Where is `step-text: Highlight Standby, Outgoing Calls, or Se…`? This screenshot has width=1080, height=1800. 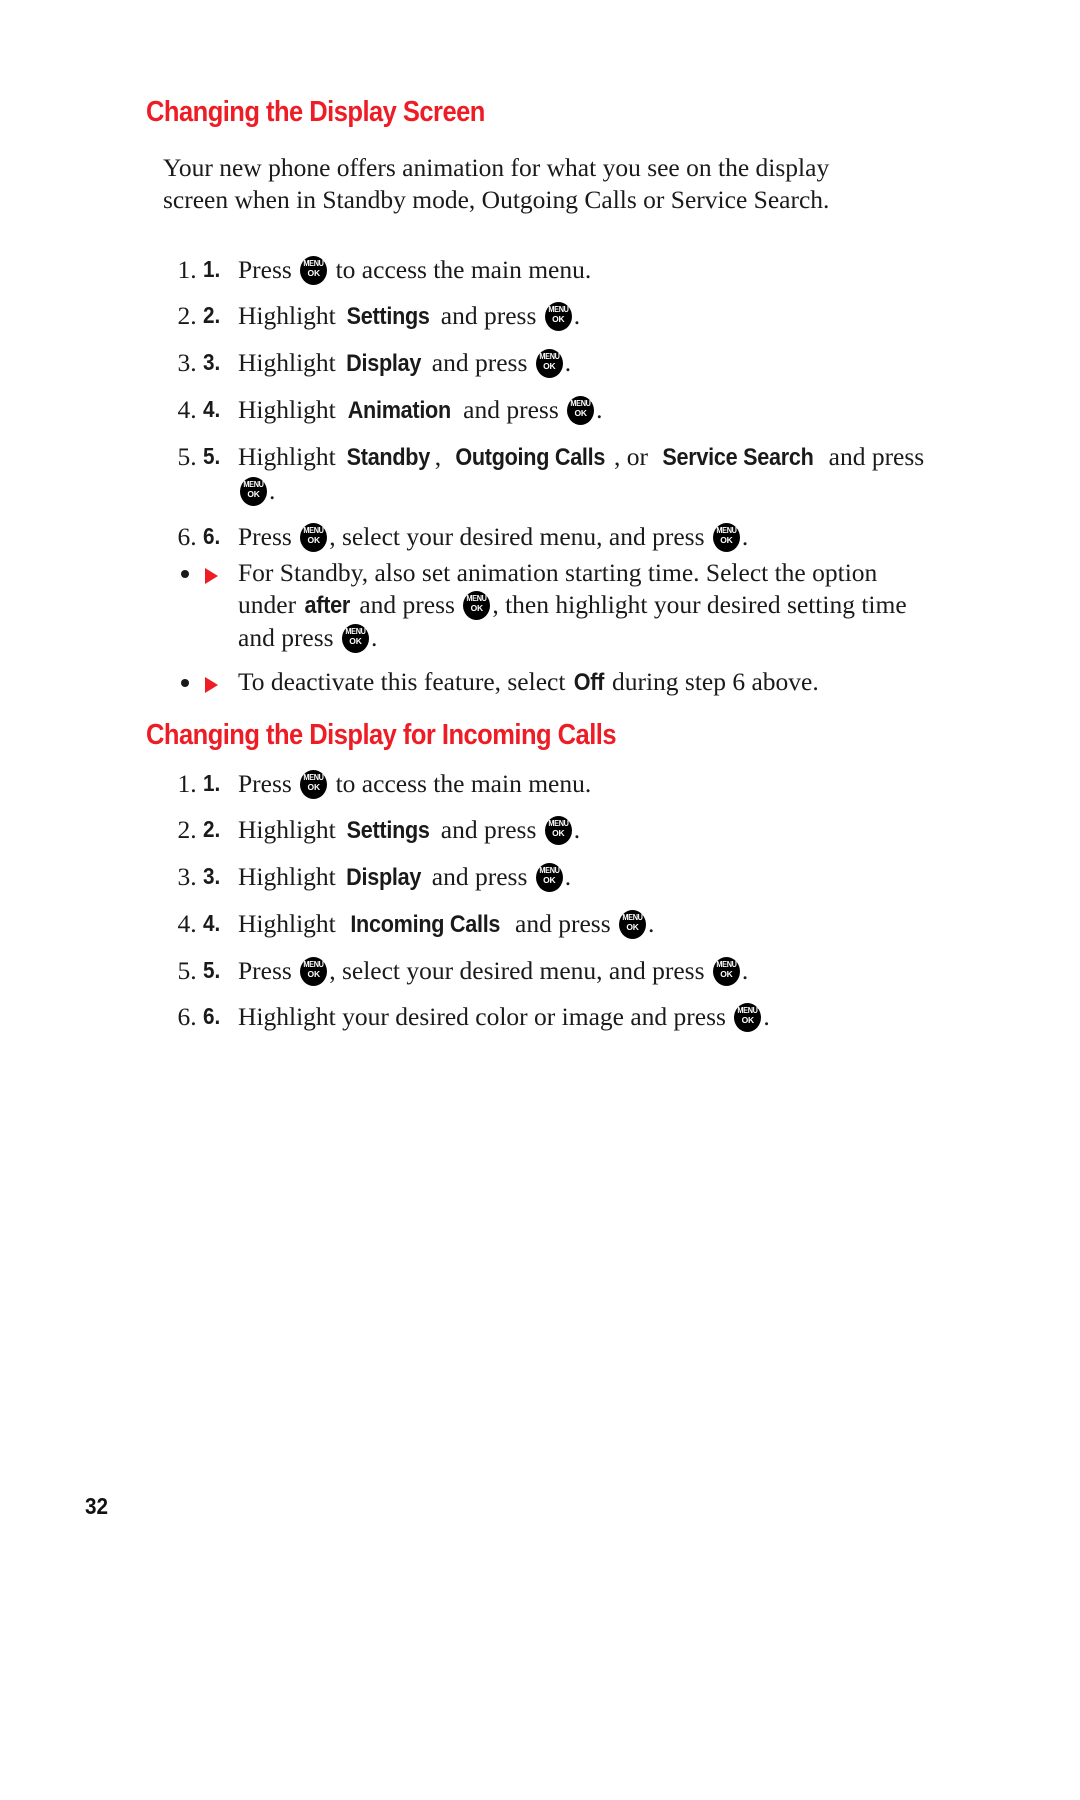
step-text: Highlight Standby, Outgoing Calls, or Se… is located at coordinates (581, 474).